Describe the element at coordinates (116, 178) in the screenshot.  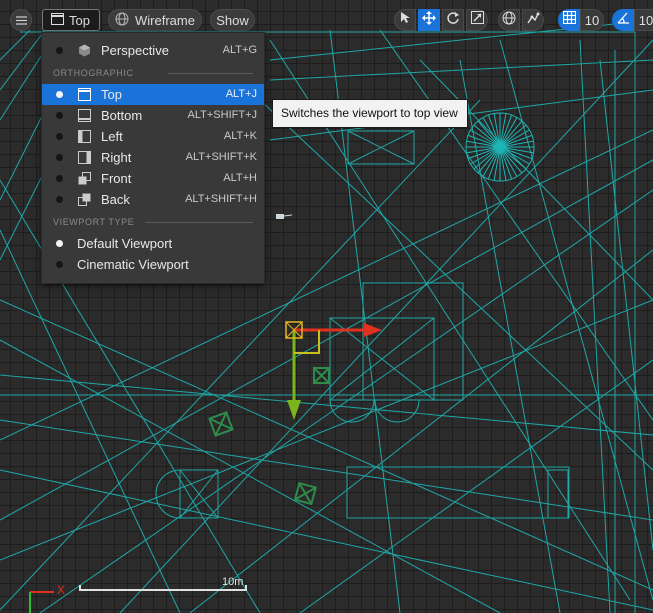
I see `menu-item-label: Front` at that location.